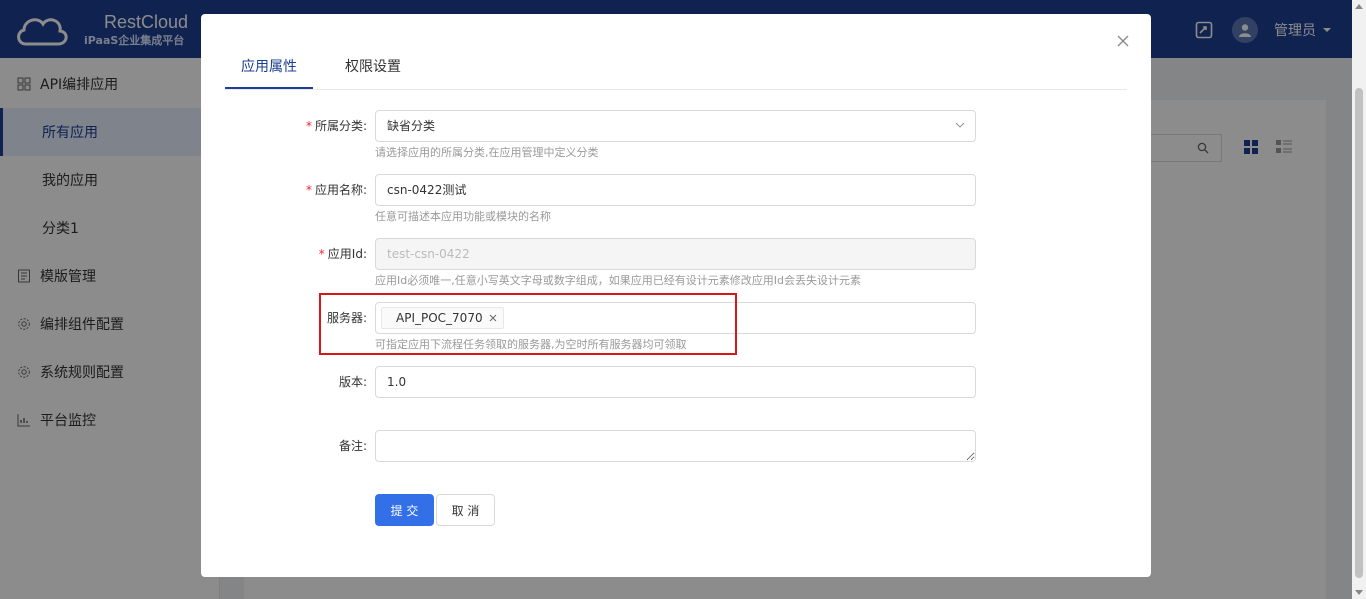 The image size is (1366, 599). Describe the element at coordinates (1359, 592) in the screenshot. I see `scroll-down-icon` at that location.